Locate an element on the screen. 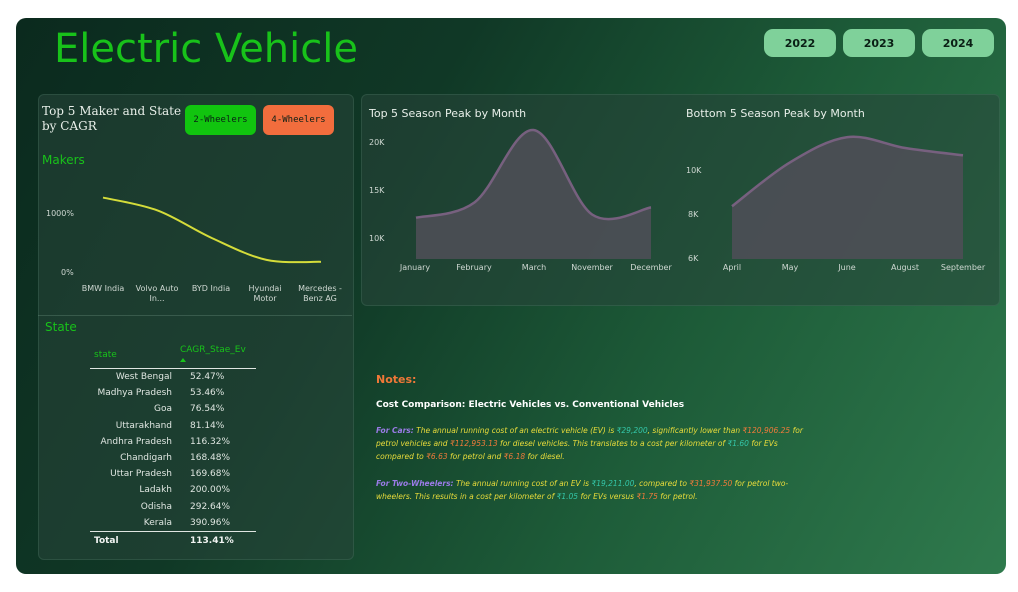 The image size is (1018, 592). note-text: for petrol and is located at coordinates (475, 456).